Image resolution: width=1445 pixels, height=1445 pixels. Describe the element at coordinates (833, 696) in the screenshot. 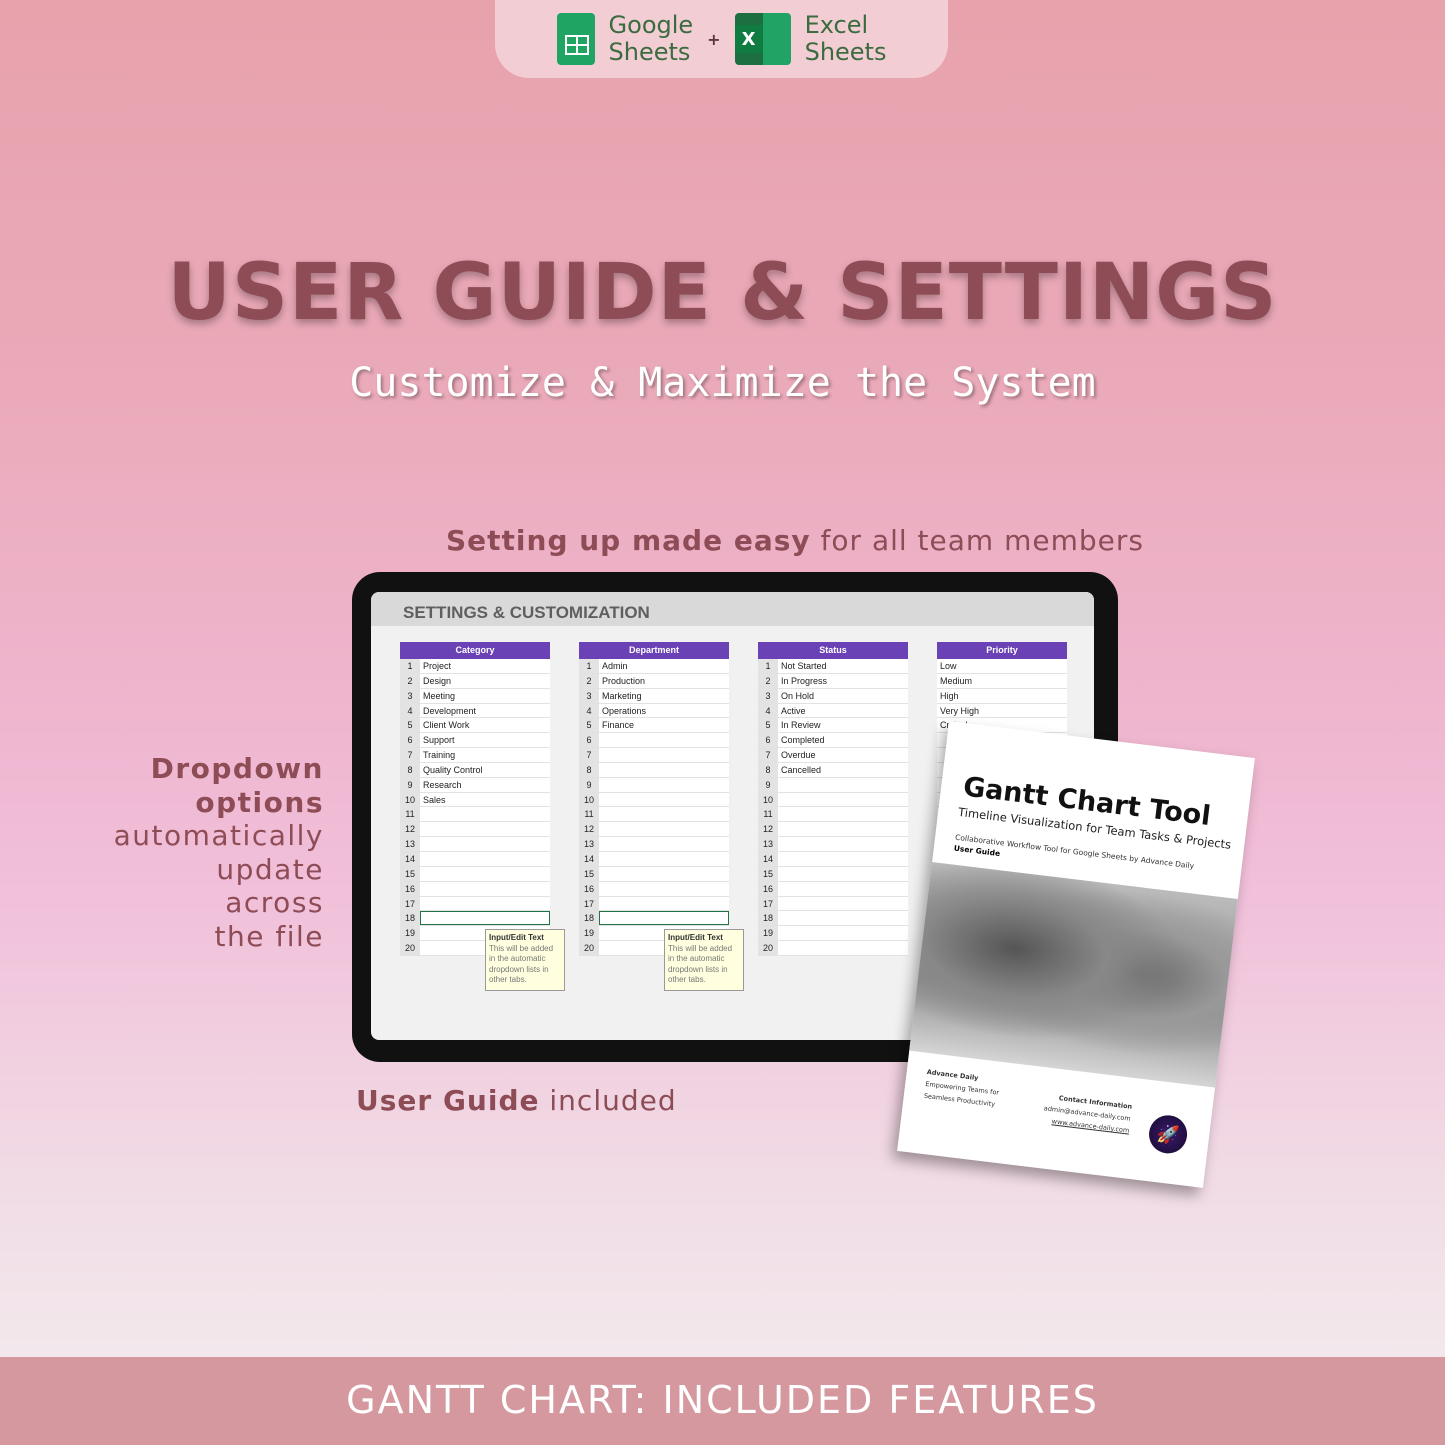

I see `table-row: 3 On Hold` at that location.